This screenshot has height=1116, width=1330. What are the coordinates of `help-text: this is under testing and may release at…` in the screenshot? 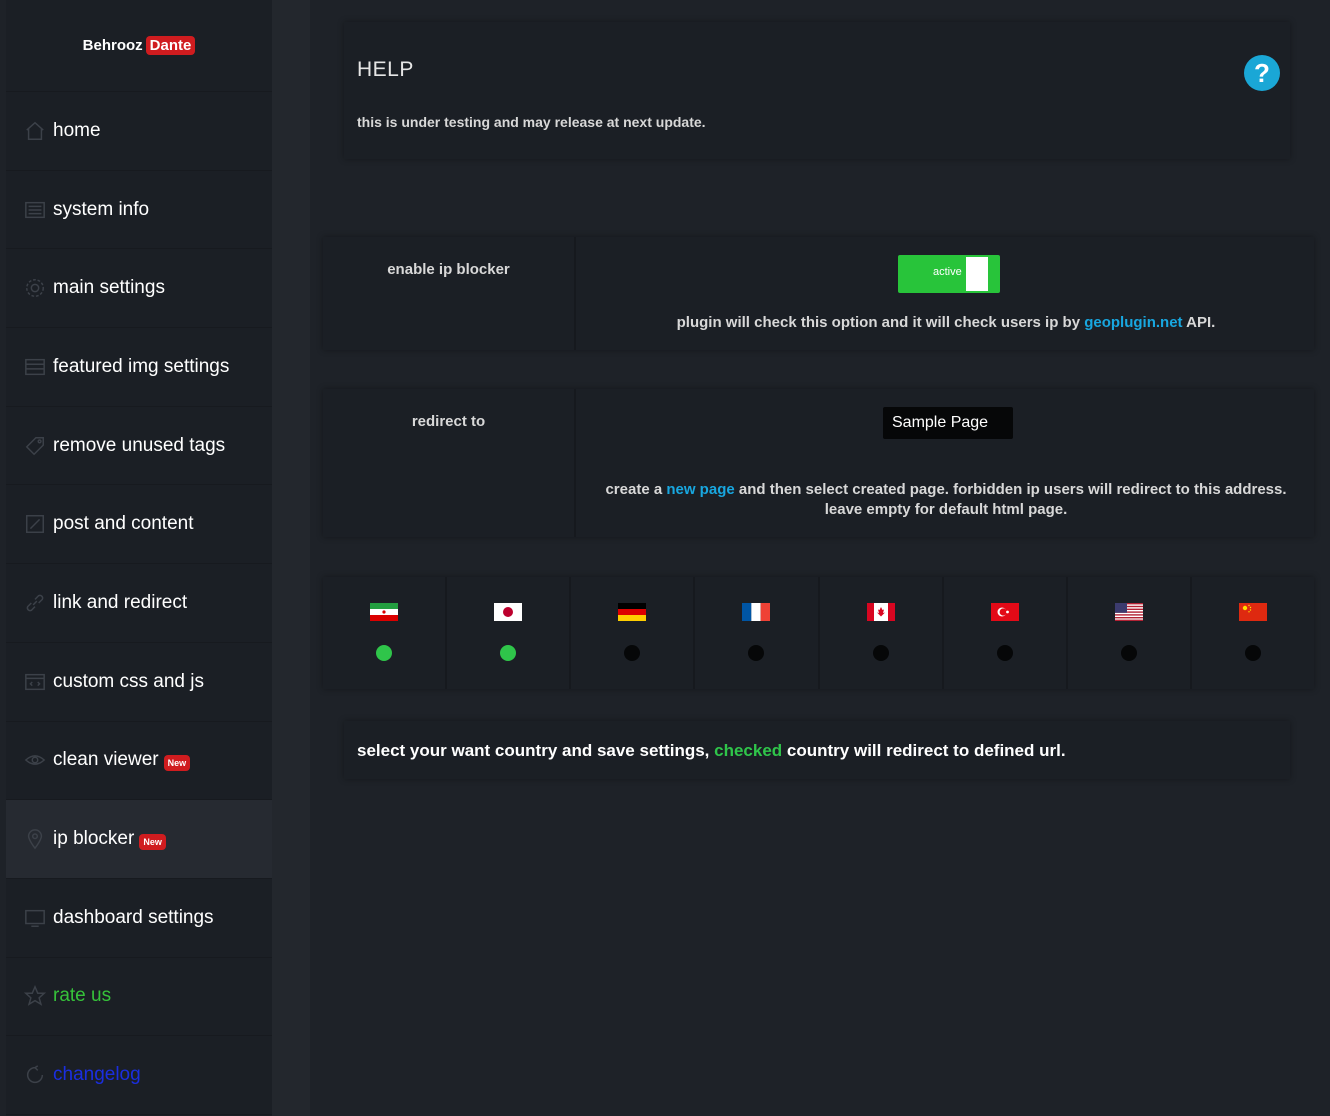 It's located at (531, 122).